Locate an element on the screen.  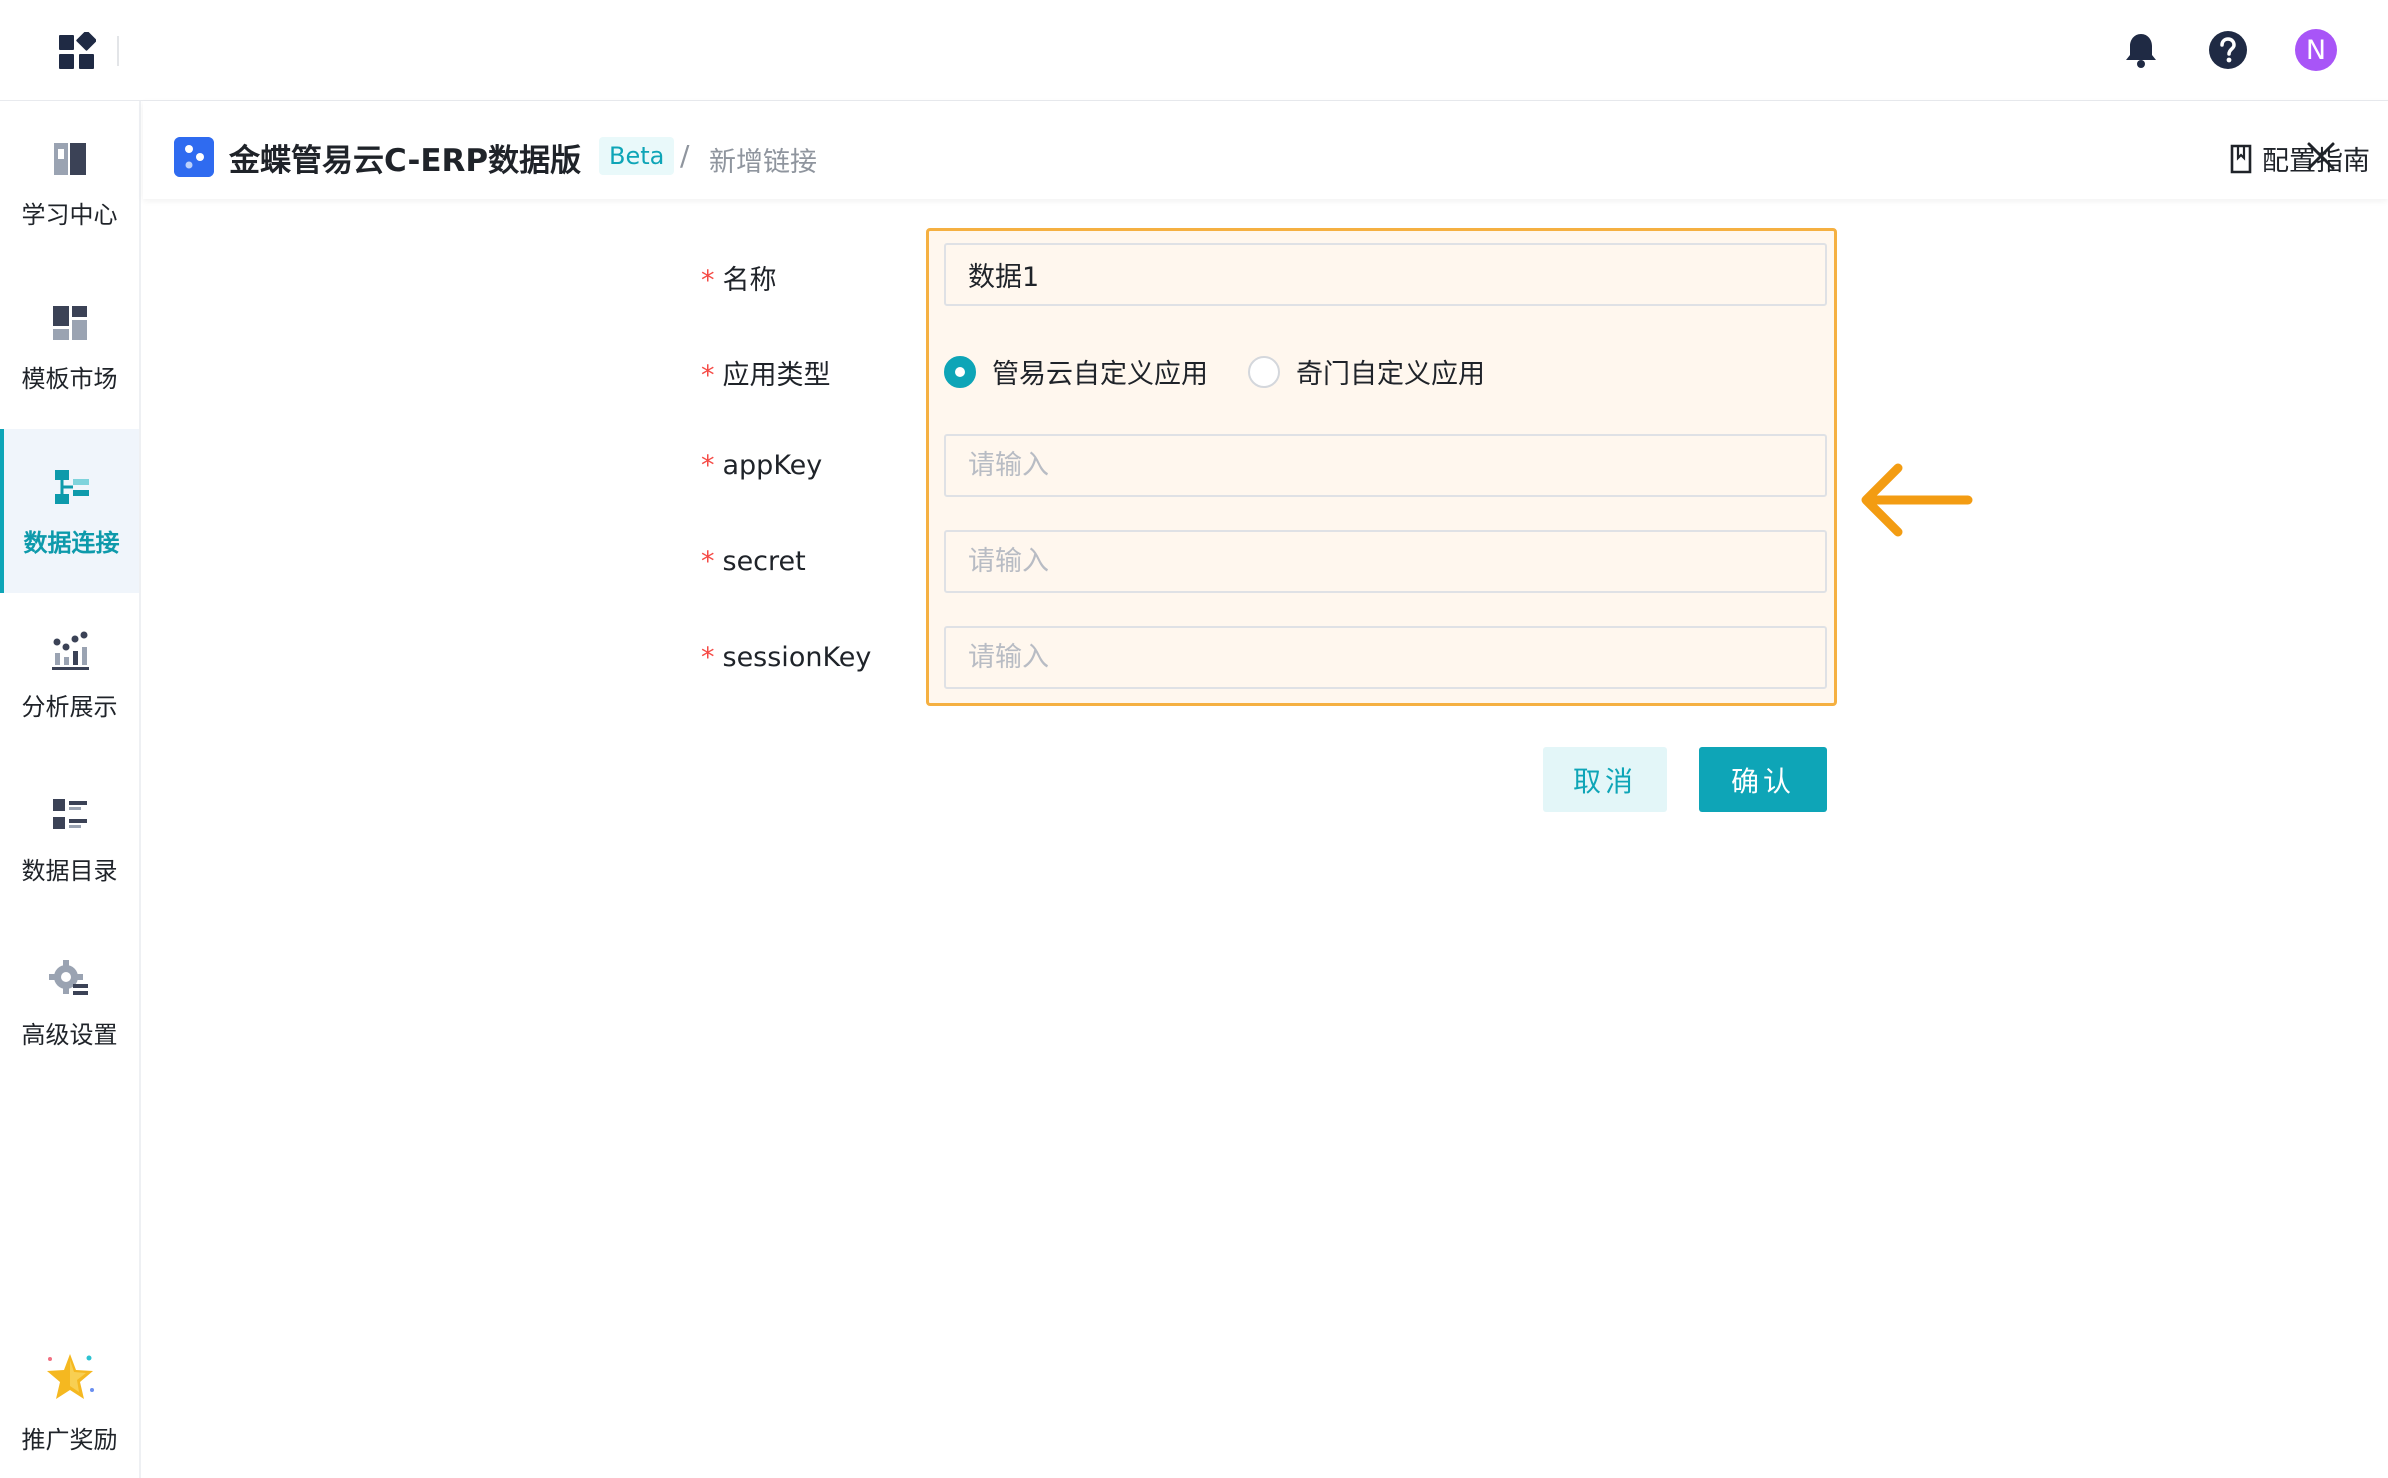
name-input is located at coordinates (1385, 274).